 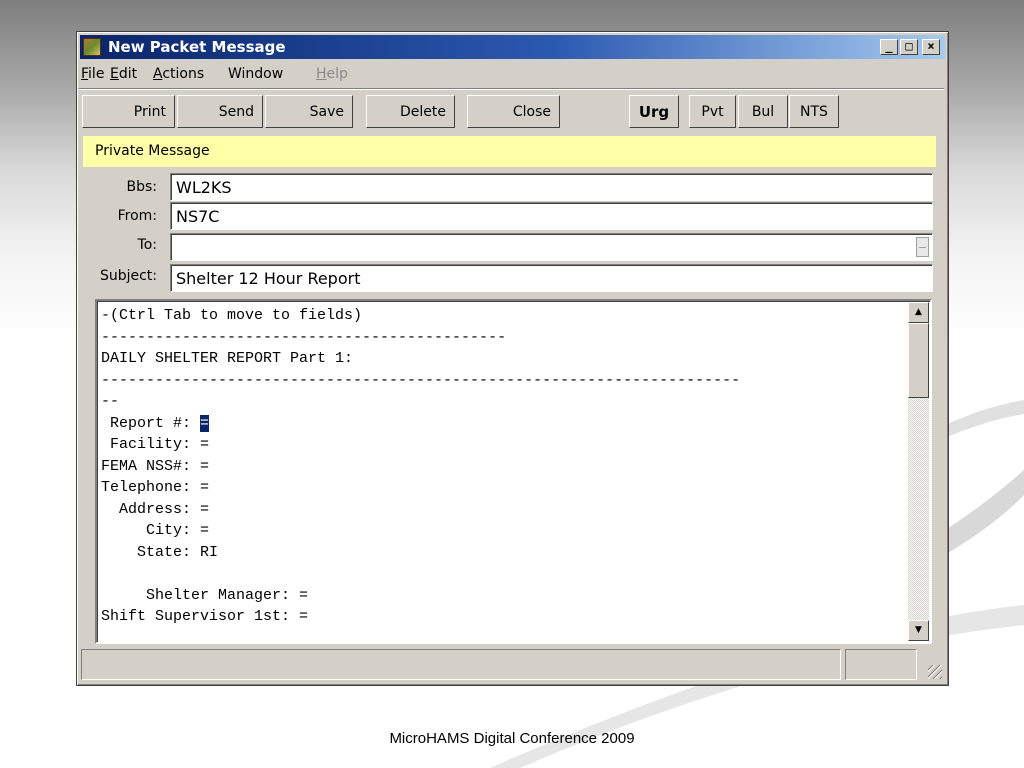 What do you see at coordinates (137, 216) in the screenshot?
I see `from-label: From:` at bounding box center [137, 216].